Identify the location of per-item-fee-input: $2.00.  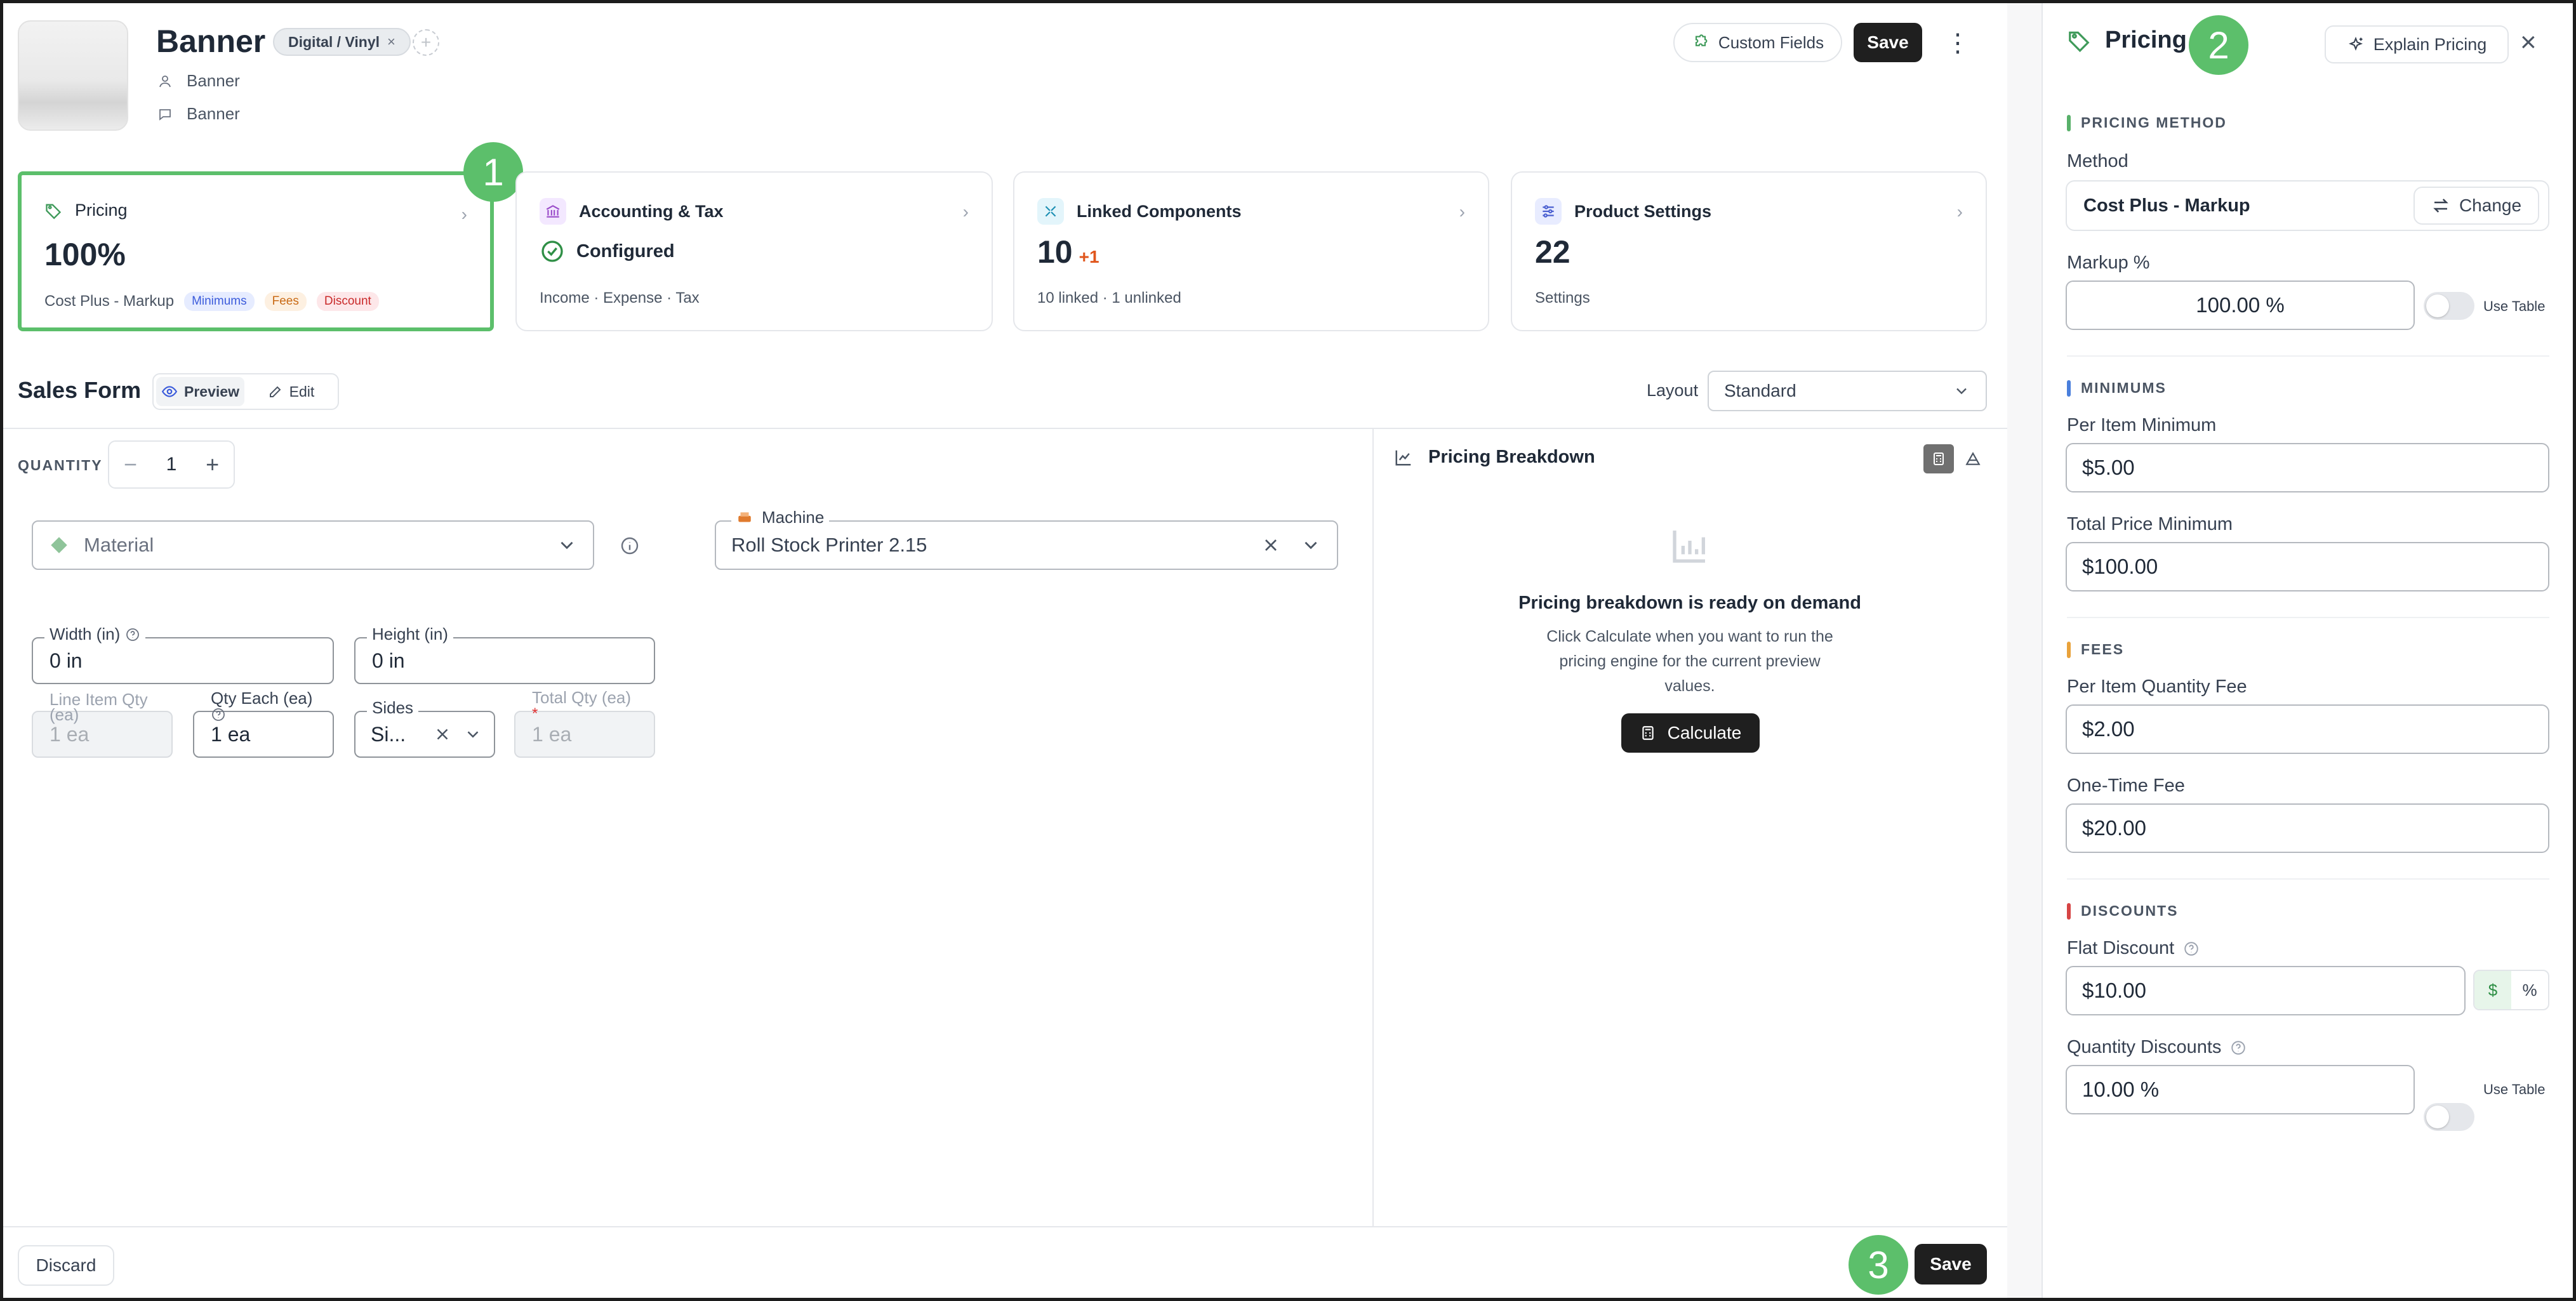
(2307, 729).